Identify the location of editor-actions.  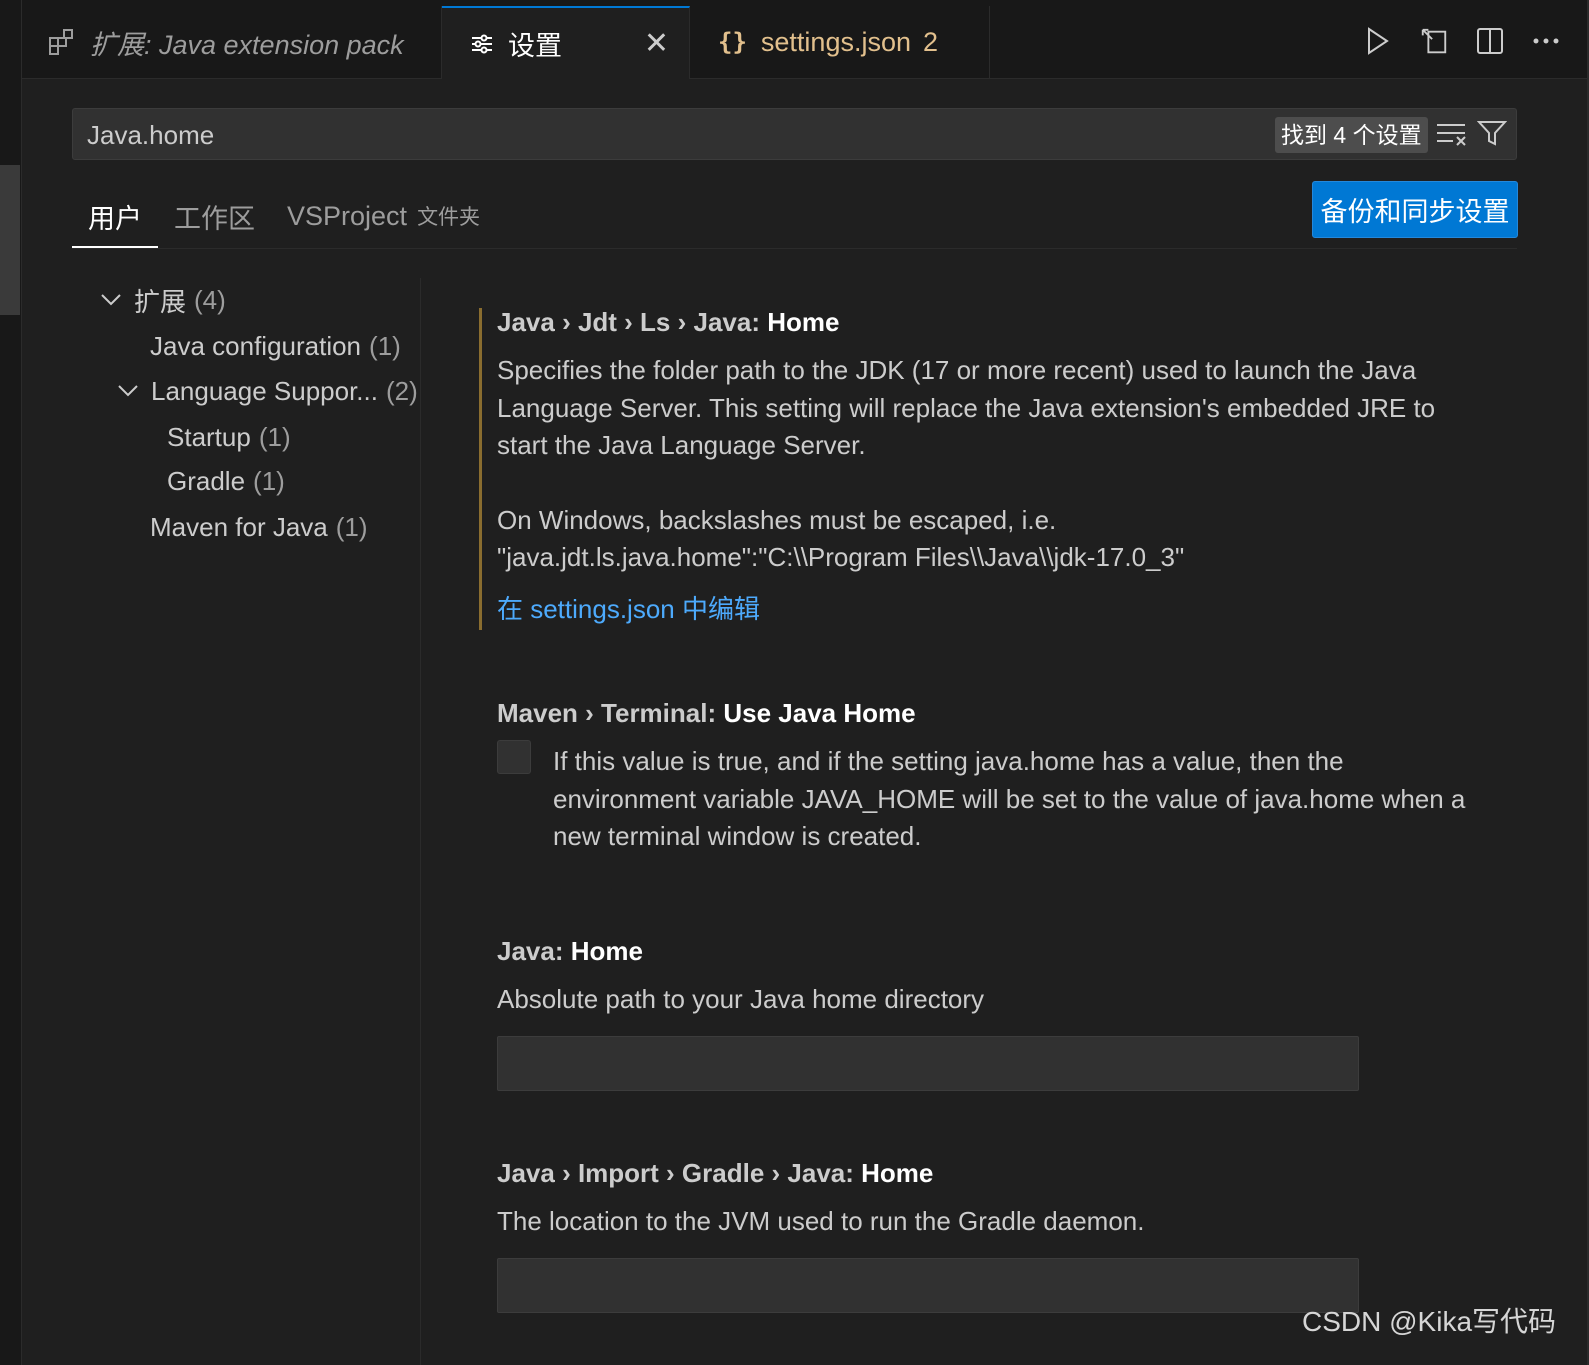
(1462, 41).